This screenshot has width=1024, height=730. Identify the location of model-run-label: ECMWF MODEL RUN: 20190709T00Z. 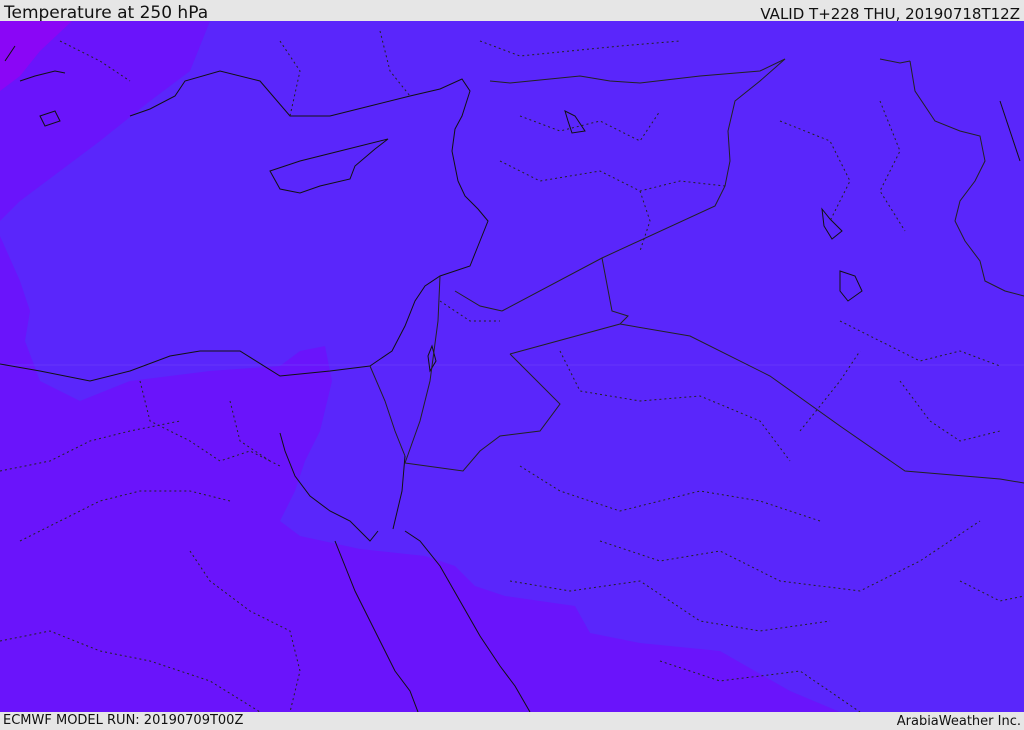
(123, 720).